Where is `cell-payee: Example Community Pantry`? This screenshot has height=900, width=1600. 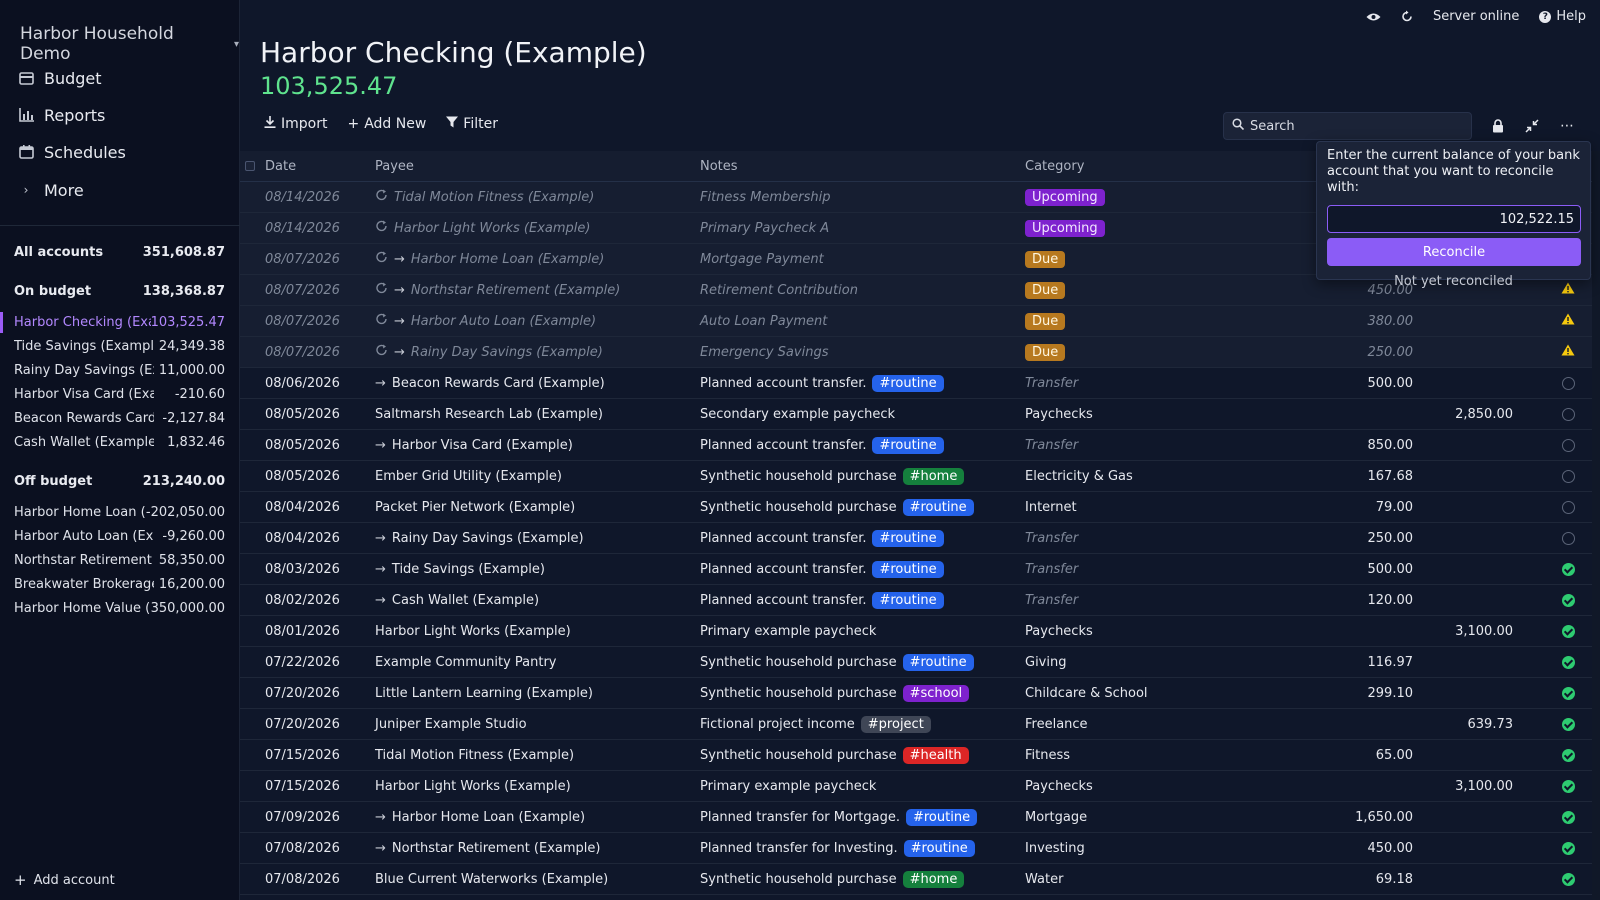 cell-payee: Example Community Pantry is located at coordinates (466, 662).